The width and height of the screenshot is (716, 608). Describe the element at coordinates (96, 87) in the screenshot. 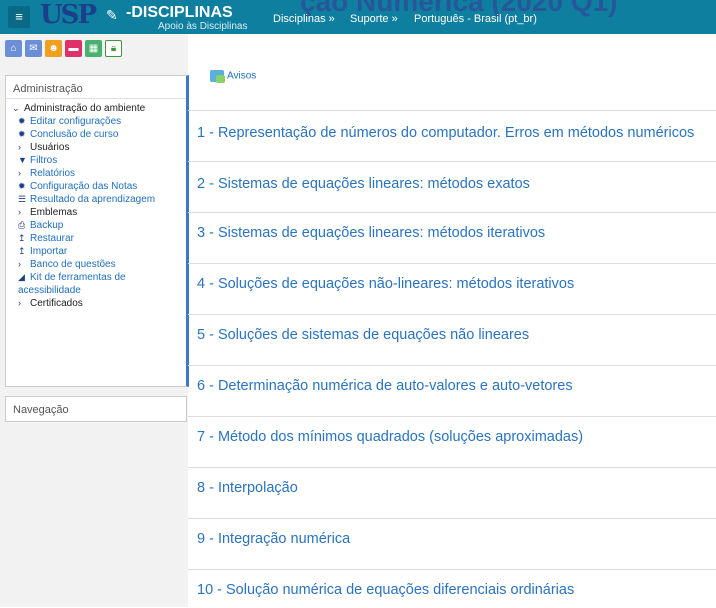

I see `admin-block-title: Administração` at that location.